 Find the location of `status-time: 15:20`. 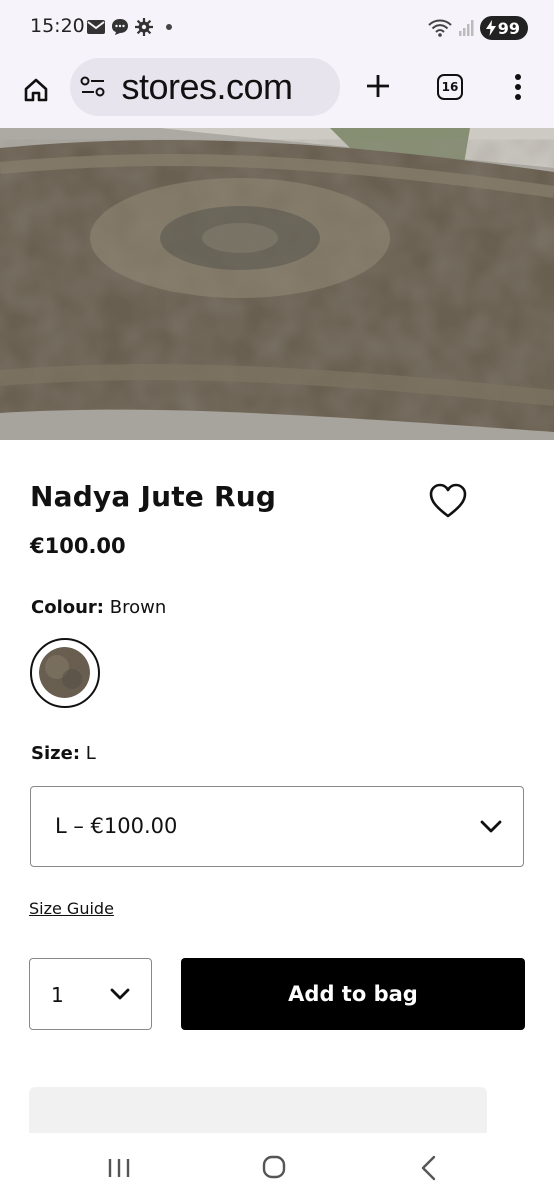

status-time: 15:20 is located at coordinates (57, 26).